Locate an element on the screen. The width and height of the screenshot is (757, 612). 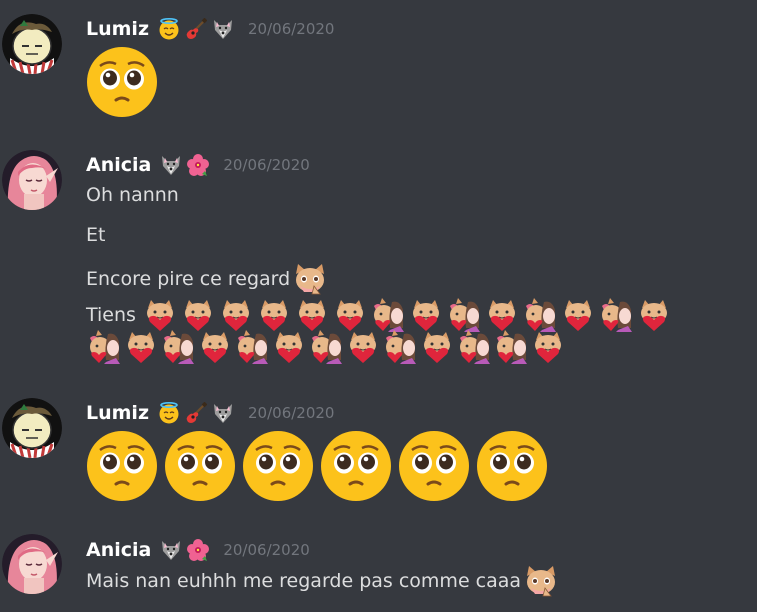
message-line: Tiens is located at coordinates (379, 315).